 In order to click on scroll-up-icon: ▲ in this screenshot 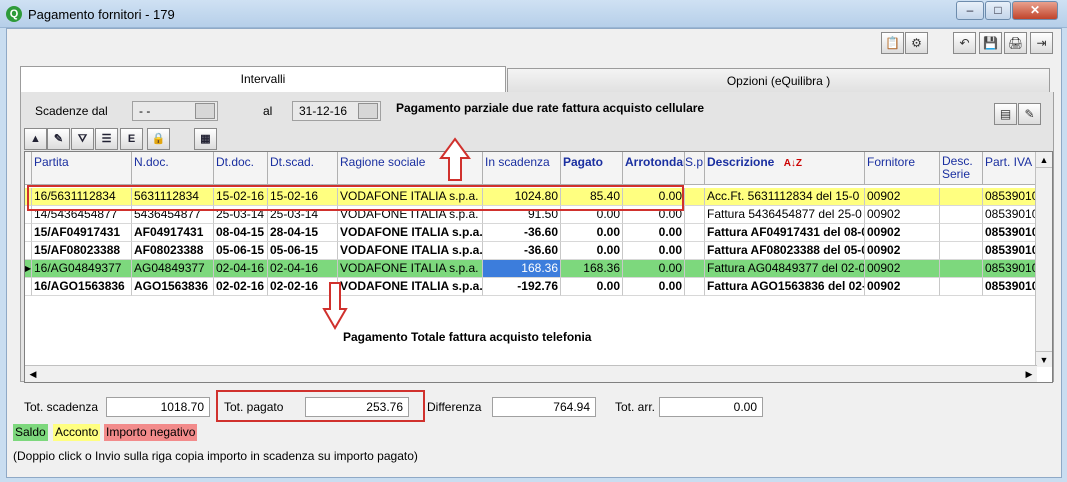, I will do `click(1044, 160)`.